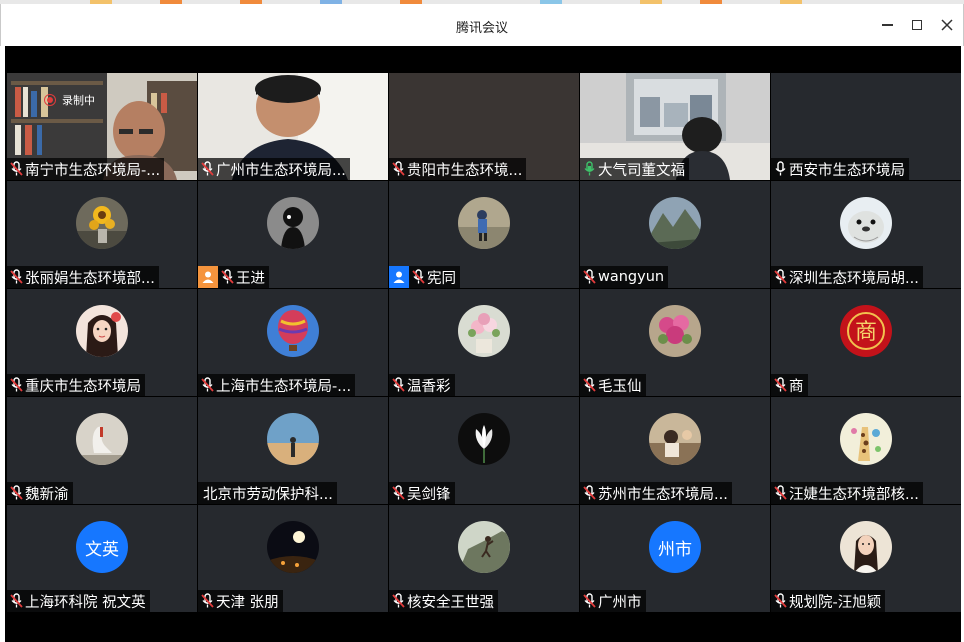 Image resolution: width=964 pixels, height=642 pixels. I want to click on participant-name: 温香彩, so click(429, 386).